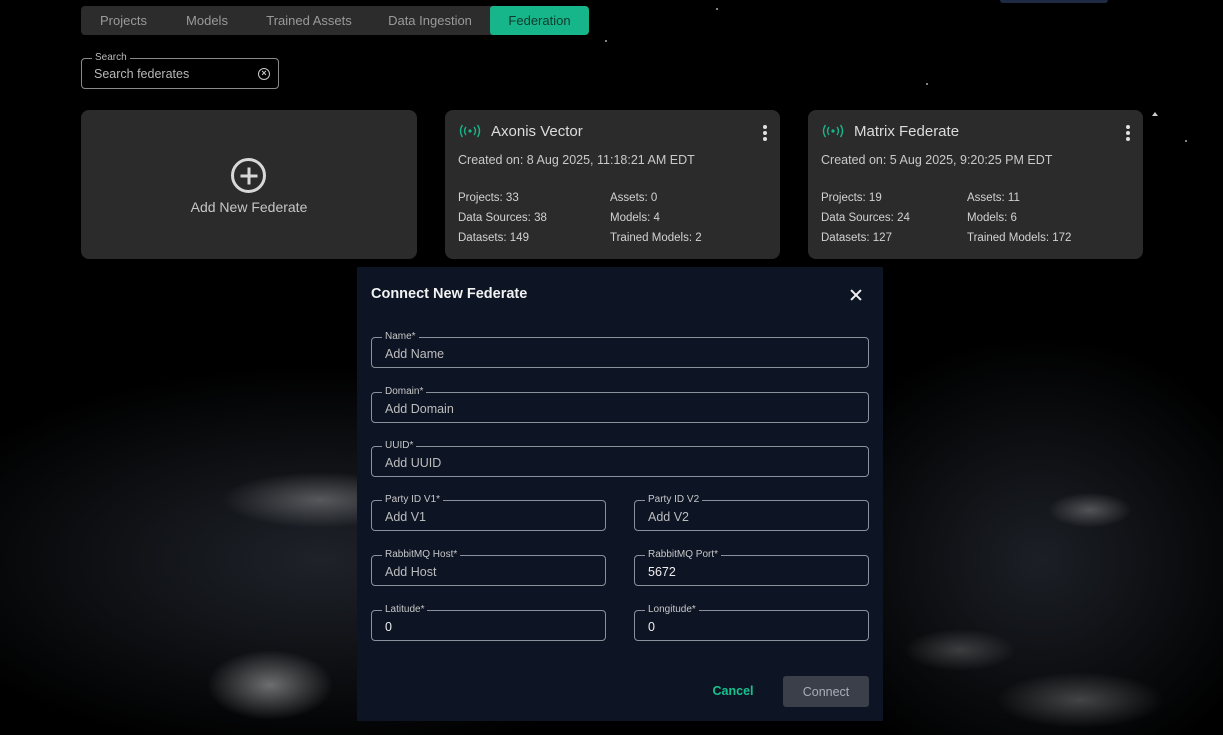 The width and height of the screenshot is (1223, 735). What do you see at coordinates (751, 516) in the screenshot?
I see `party-id-v2-input` at bounding box center [751, 516].